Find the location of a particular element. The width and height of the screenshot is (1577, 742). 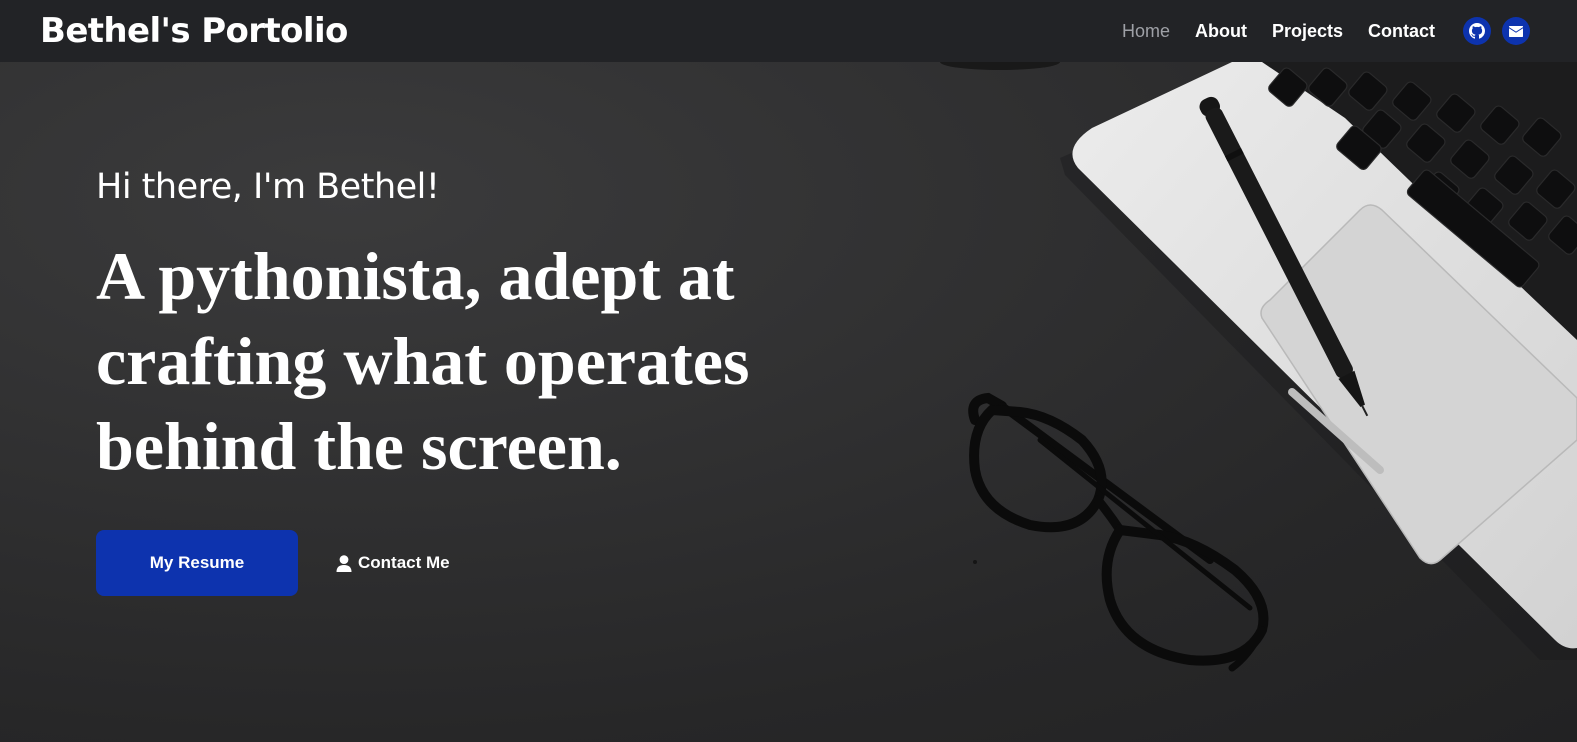

github-icon is located at coordinates (1477, 31).